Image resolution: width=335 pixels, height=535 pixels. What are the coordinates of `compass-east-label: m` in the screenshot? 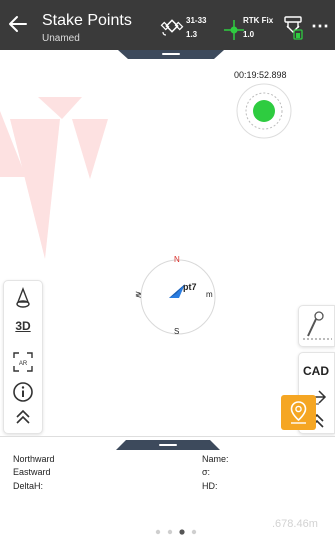 It's located at (209, 294).